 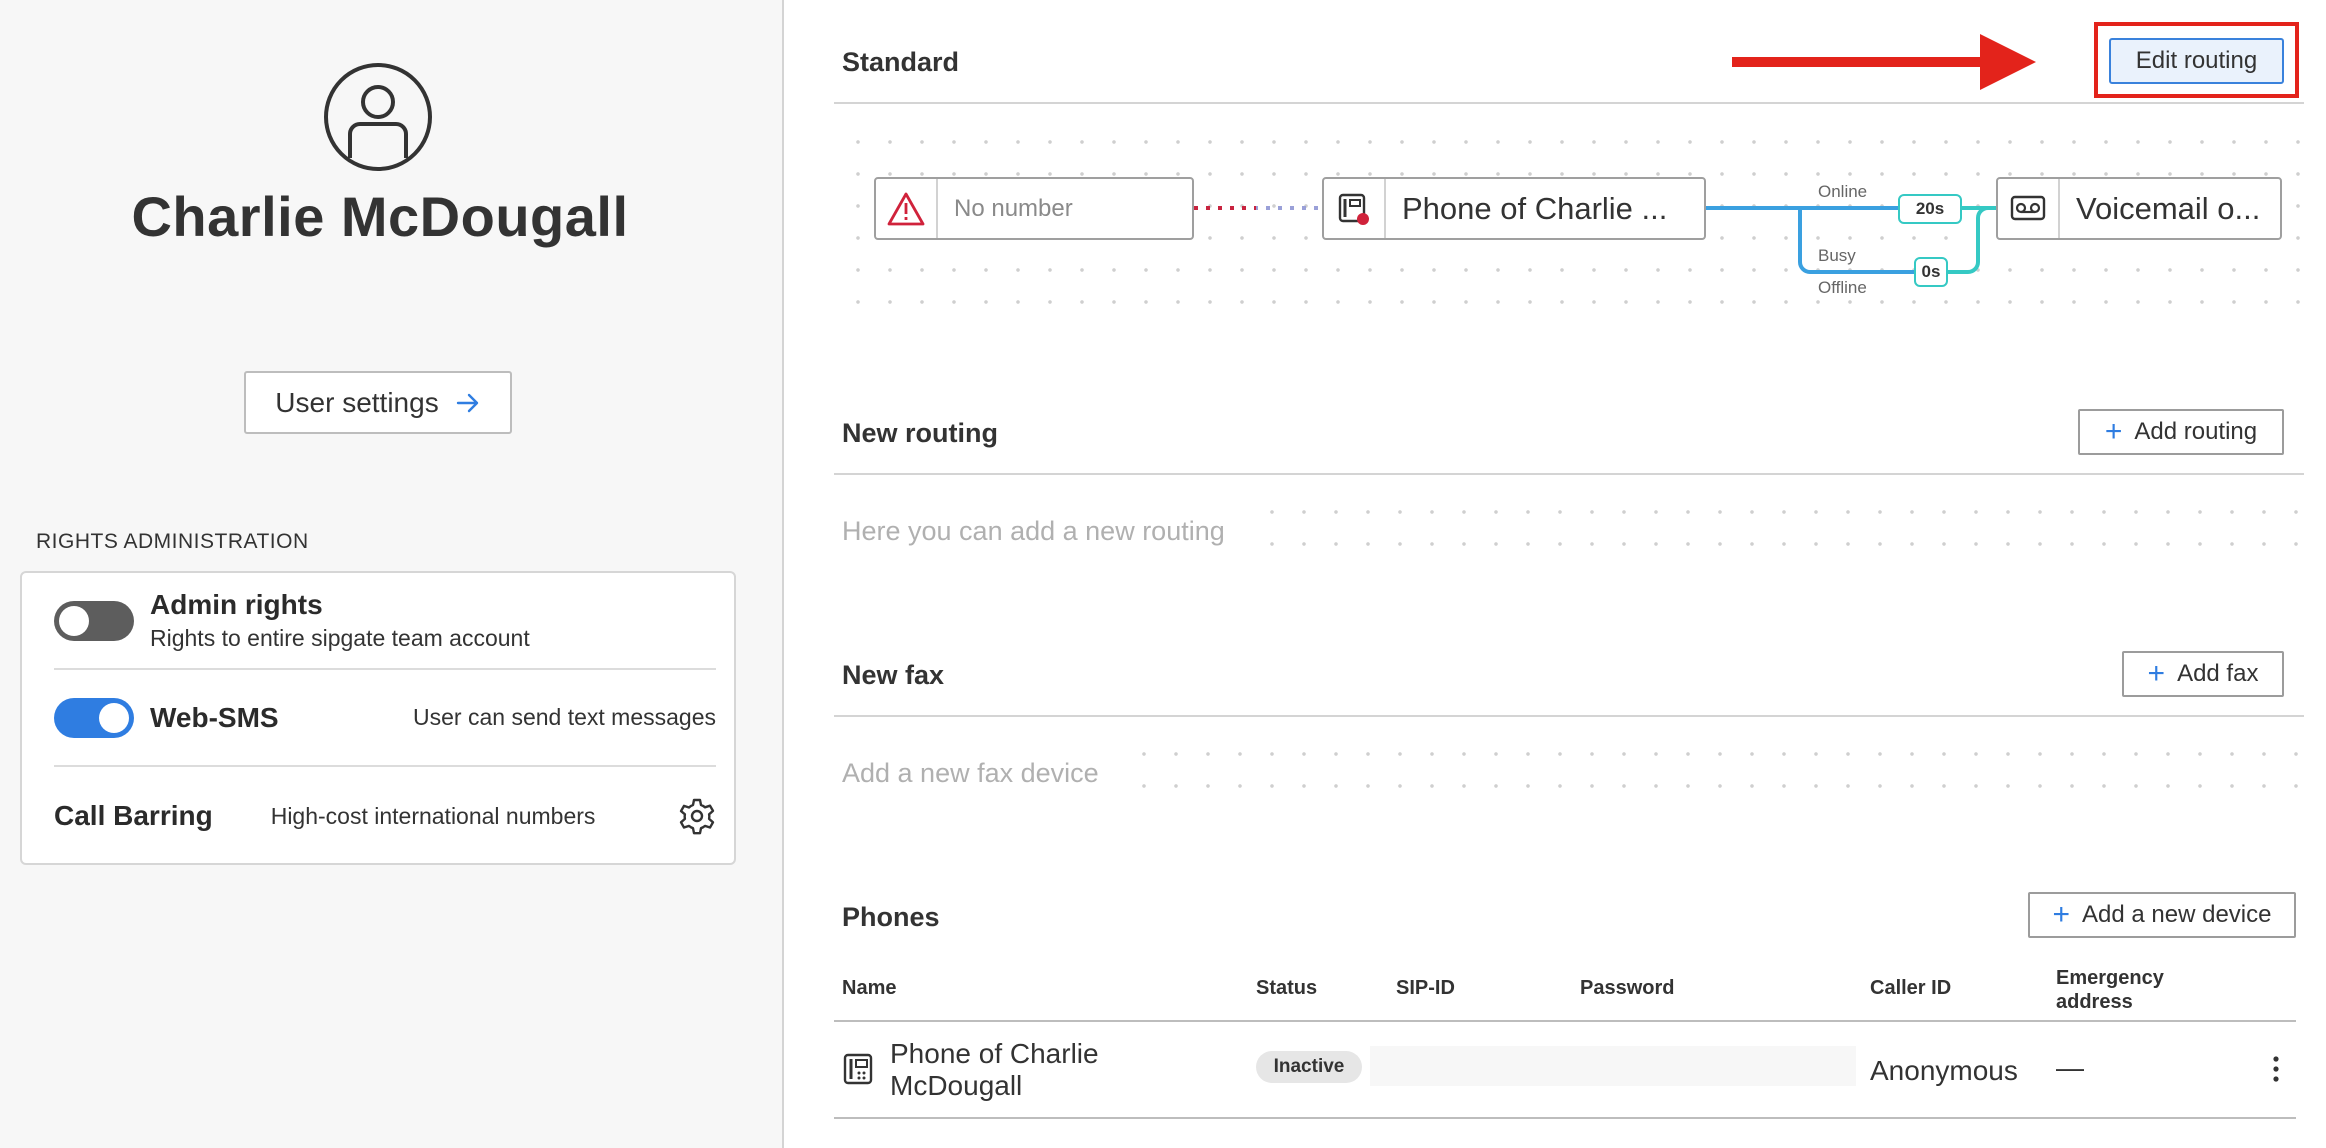 What do you see at coordinates (1715, 769) in the screenshot?
I see `new-fax-grid` at bounding box center [1715, 769].